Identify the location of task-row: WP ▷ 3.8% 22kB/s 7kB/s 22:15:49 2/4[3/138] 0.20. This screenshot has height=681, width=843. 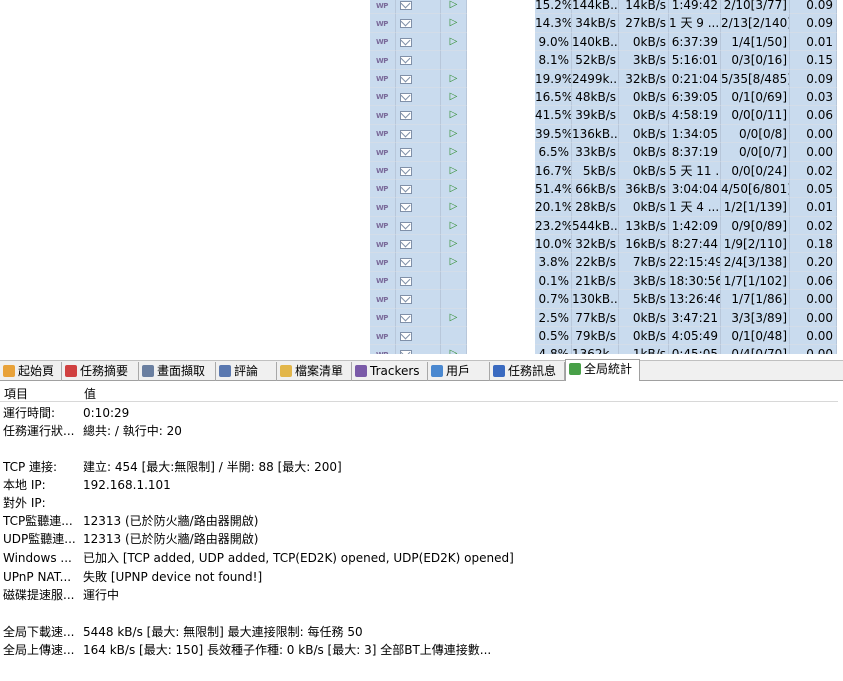
(605, 262).